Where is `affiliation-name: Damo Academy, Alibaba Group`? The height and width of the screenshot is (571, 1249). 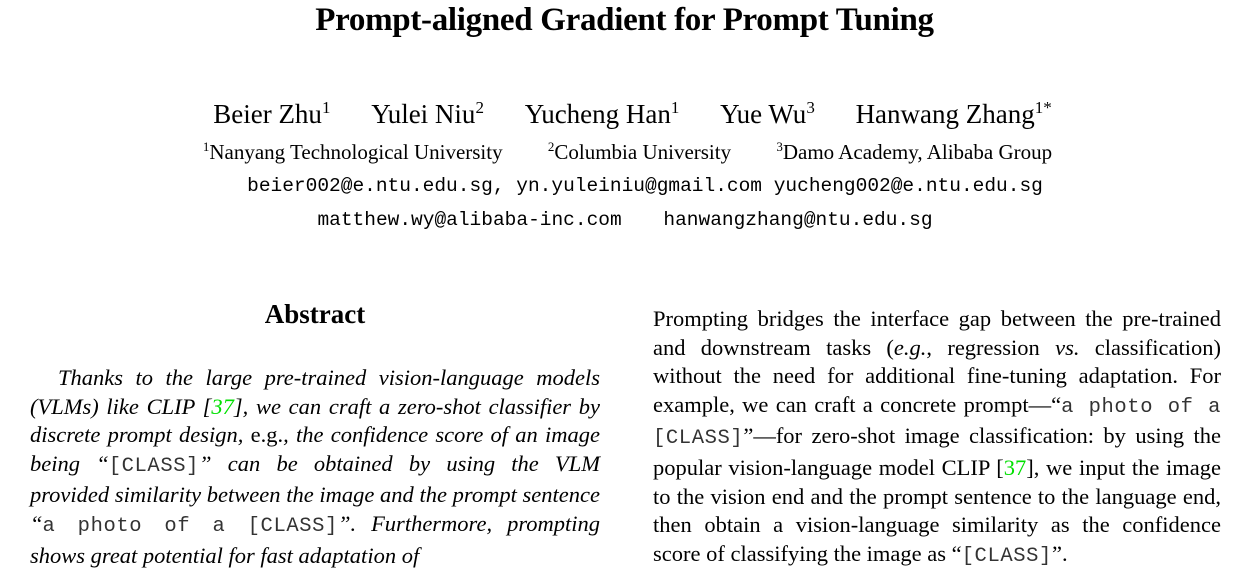
affiliation-name: Damo Academy, Alibaba Group is located at coordinates (917, 152).